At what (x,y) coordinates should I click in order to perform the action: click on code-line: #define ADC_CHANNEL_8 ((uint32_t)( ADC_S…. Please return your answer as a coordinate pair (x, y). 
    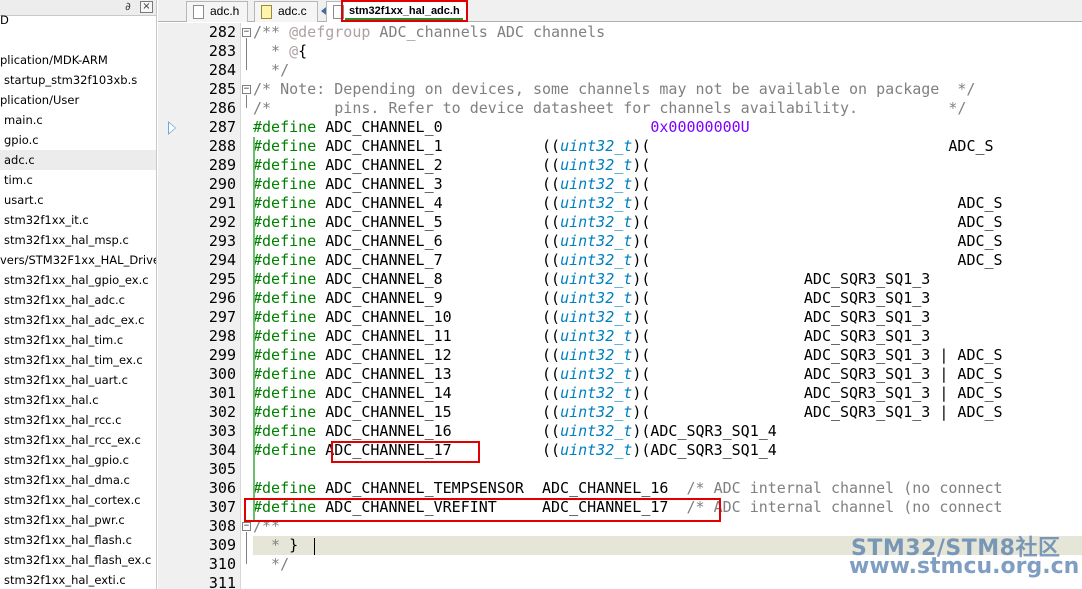
    Looking at the image, I should click on (667, 279).